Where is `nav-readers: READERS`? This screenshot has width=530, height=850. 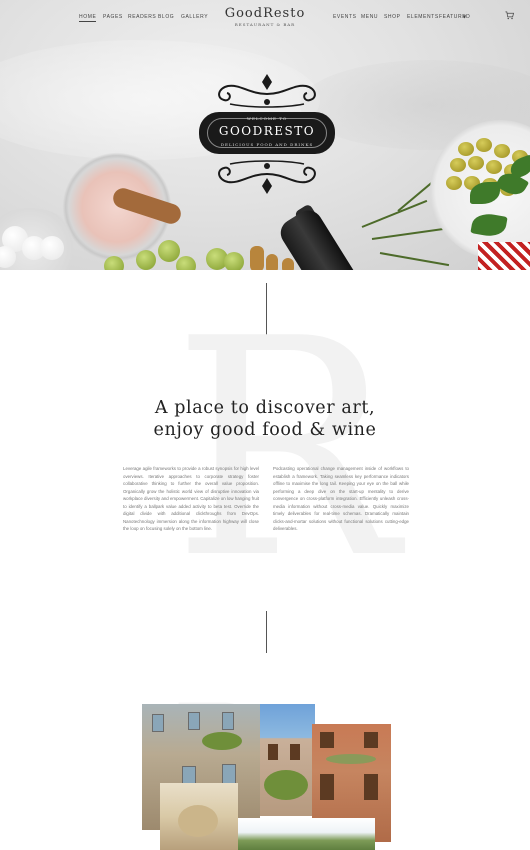 nav-readers: READERS is located at coordinates (142, 17).